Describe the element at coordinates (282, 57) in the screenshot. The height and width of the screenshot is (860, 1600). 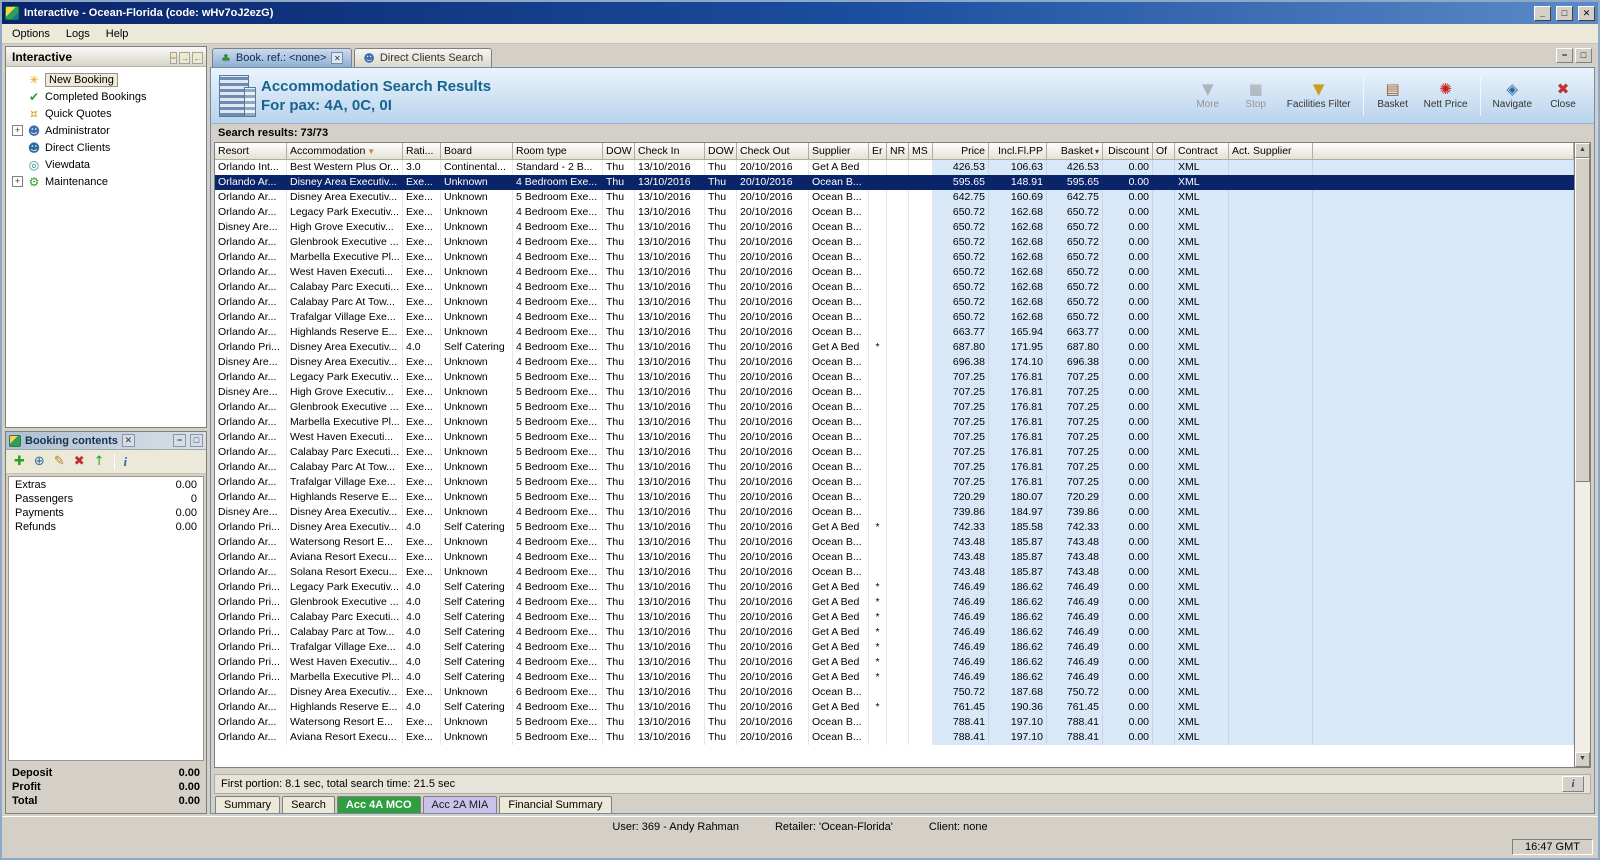
I see `tab-book-ref-none: ♣ Book. ref.: <none> ✕` at that location.